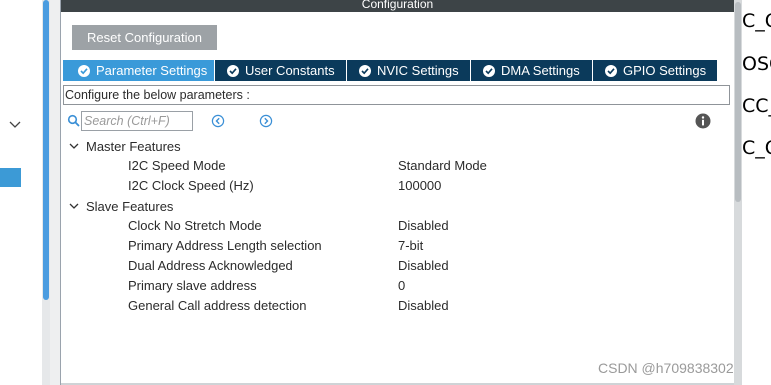 The image size is (771, 385). I want to click on left-scrollbar-thumb, so click(46, 150).